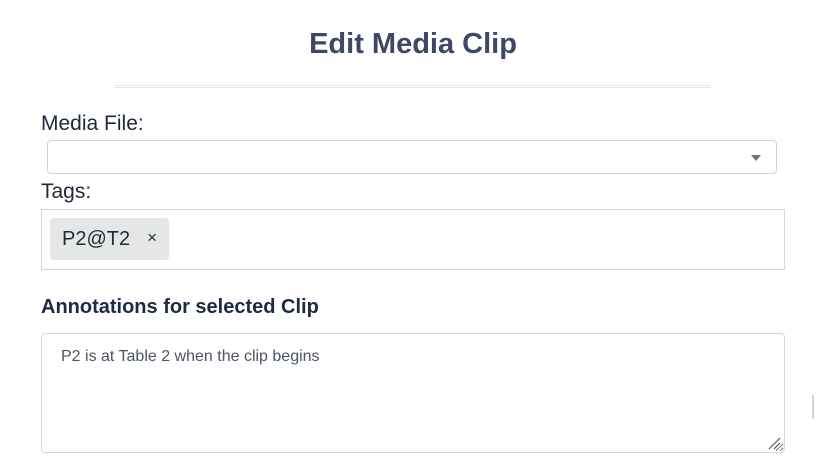 This screenshot has height=475, width=817. What do you see at coordinates (756, 158) in the screenshot?
I see `chevron-down-icon` at bounding box center [756, 158].